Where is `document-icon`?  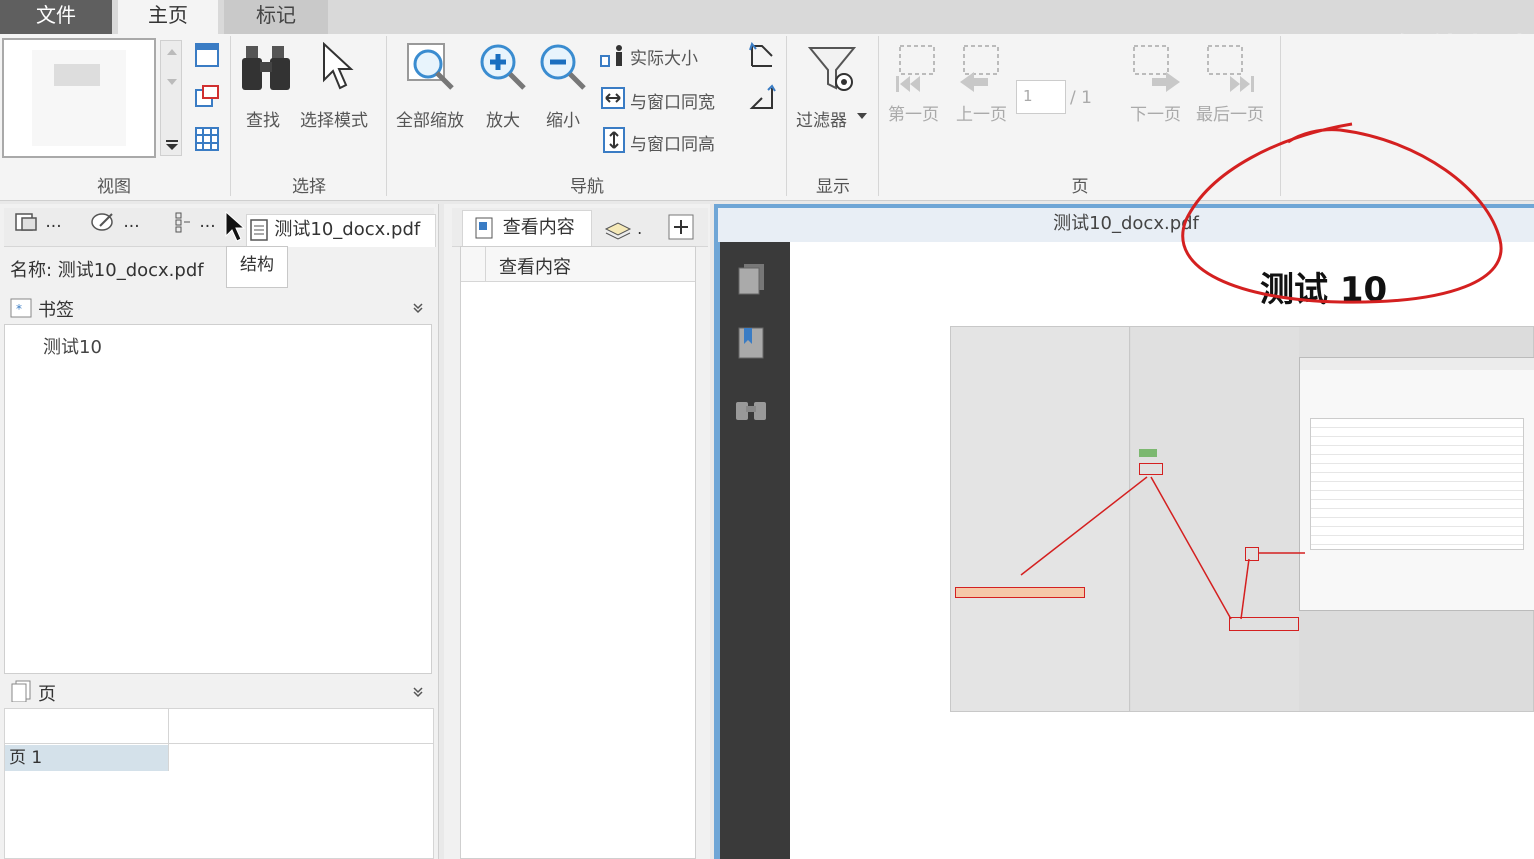
document-icon is located at coordinates (259, 230).